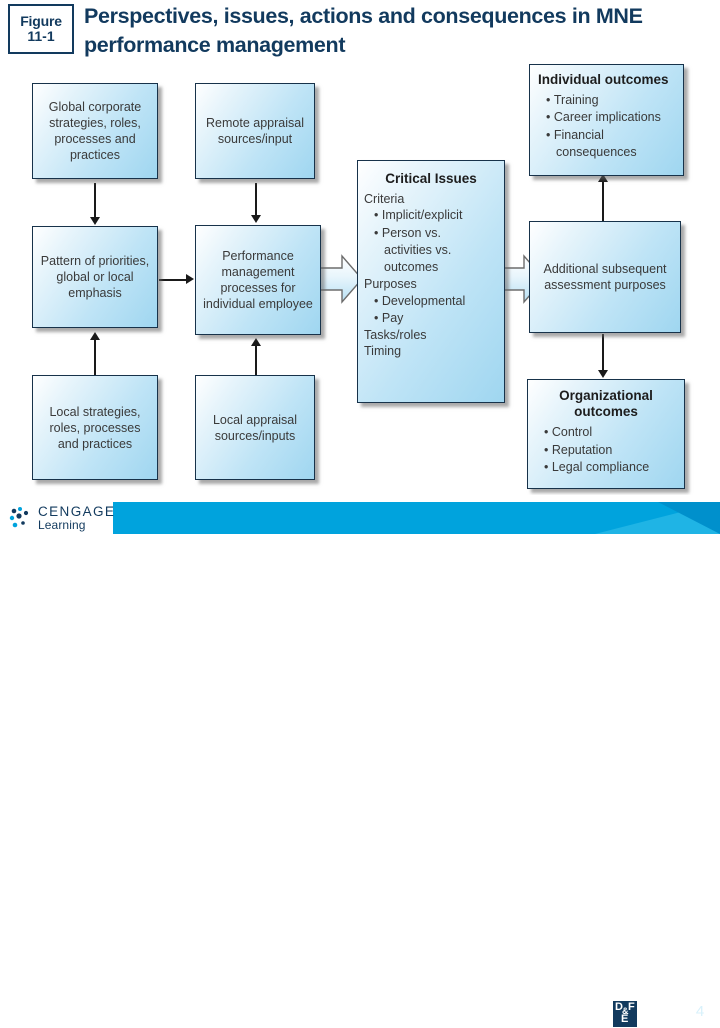  What do you see at coordinates (256, 219) in the screenshot?
I see `arrowhead-remote-to-performance` at bounding box center [256, 219].